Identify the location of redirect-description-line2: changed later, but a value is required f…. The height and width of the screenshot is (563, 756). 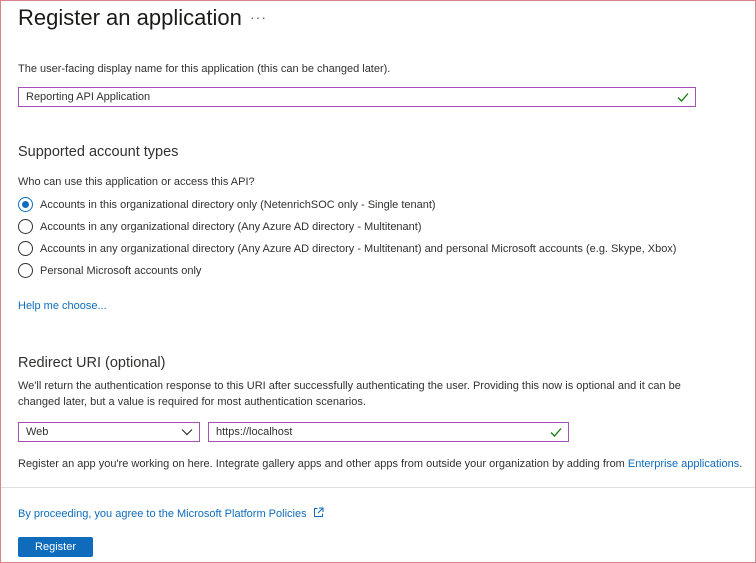
(192, 402).